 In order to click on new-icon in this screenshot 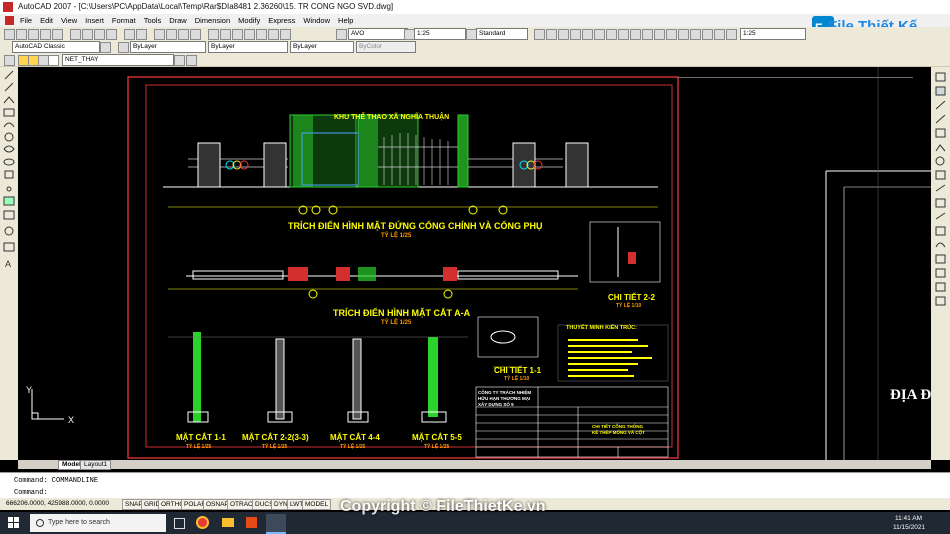, I will do `click(9, 34)`.